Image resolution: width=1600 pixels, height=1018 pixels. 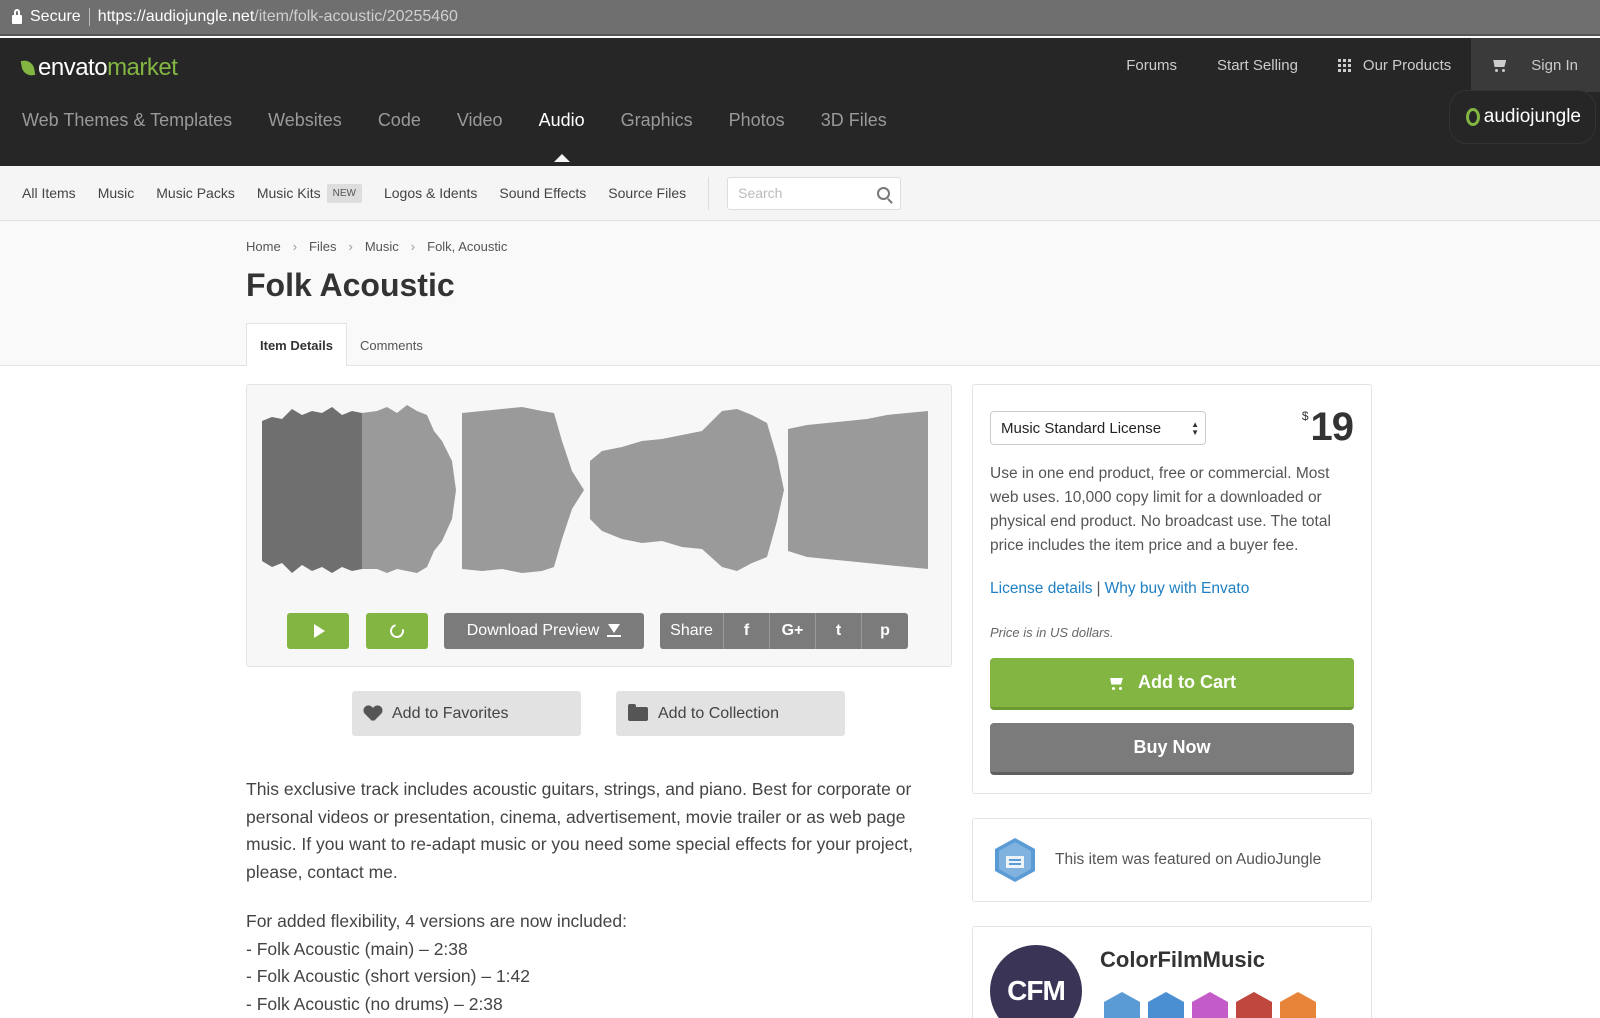 What do you see at coordinates (885, 631) in the screenshot?
I see `pinterest-icon: p` at bounding box center [885, 631].